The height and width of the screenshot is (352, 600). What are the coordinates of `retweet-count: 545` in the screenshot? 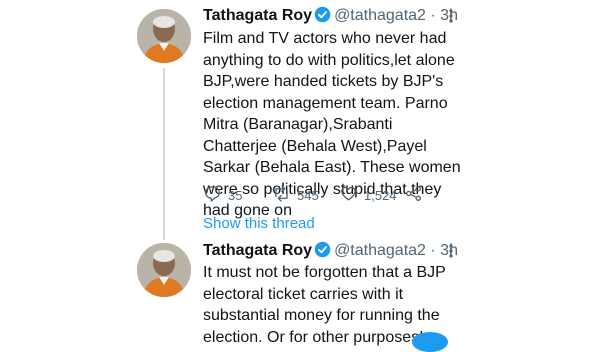 It's located at (308, 195).